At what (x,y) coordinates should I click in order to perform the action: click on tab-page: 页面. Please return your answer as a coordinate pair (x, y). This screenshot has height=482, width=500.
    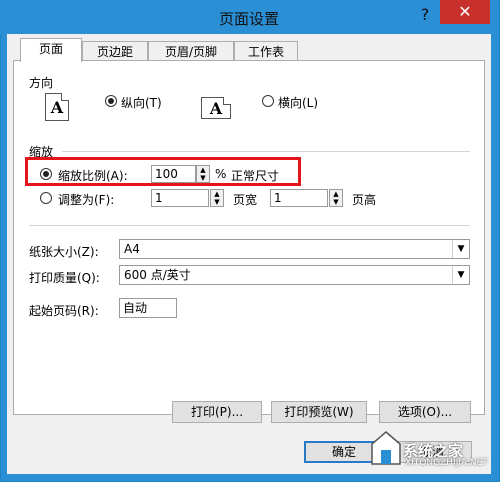
    Looking at the image, I should click on (51, 50).